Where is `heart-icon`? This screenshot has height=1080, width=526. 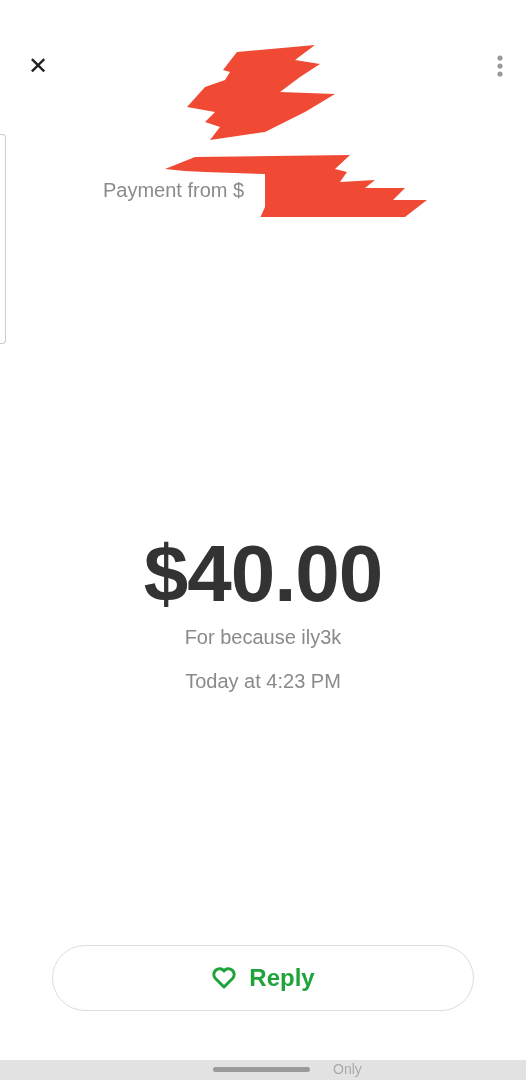
heart-icon is located at coordinates (224, 978).